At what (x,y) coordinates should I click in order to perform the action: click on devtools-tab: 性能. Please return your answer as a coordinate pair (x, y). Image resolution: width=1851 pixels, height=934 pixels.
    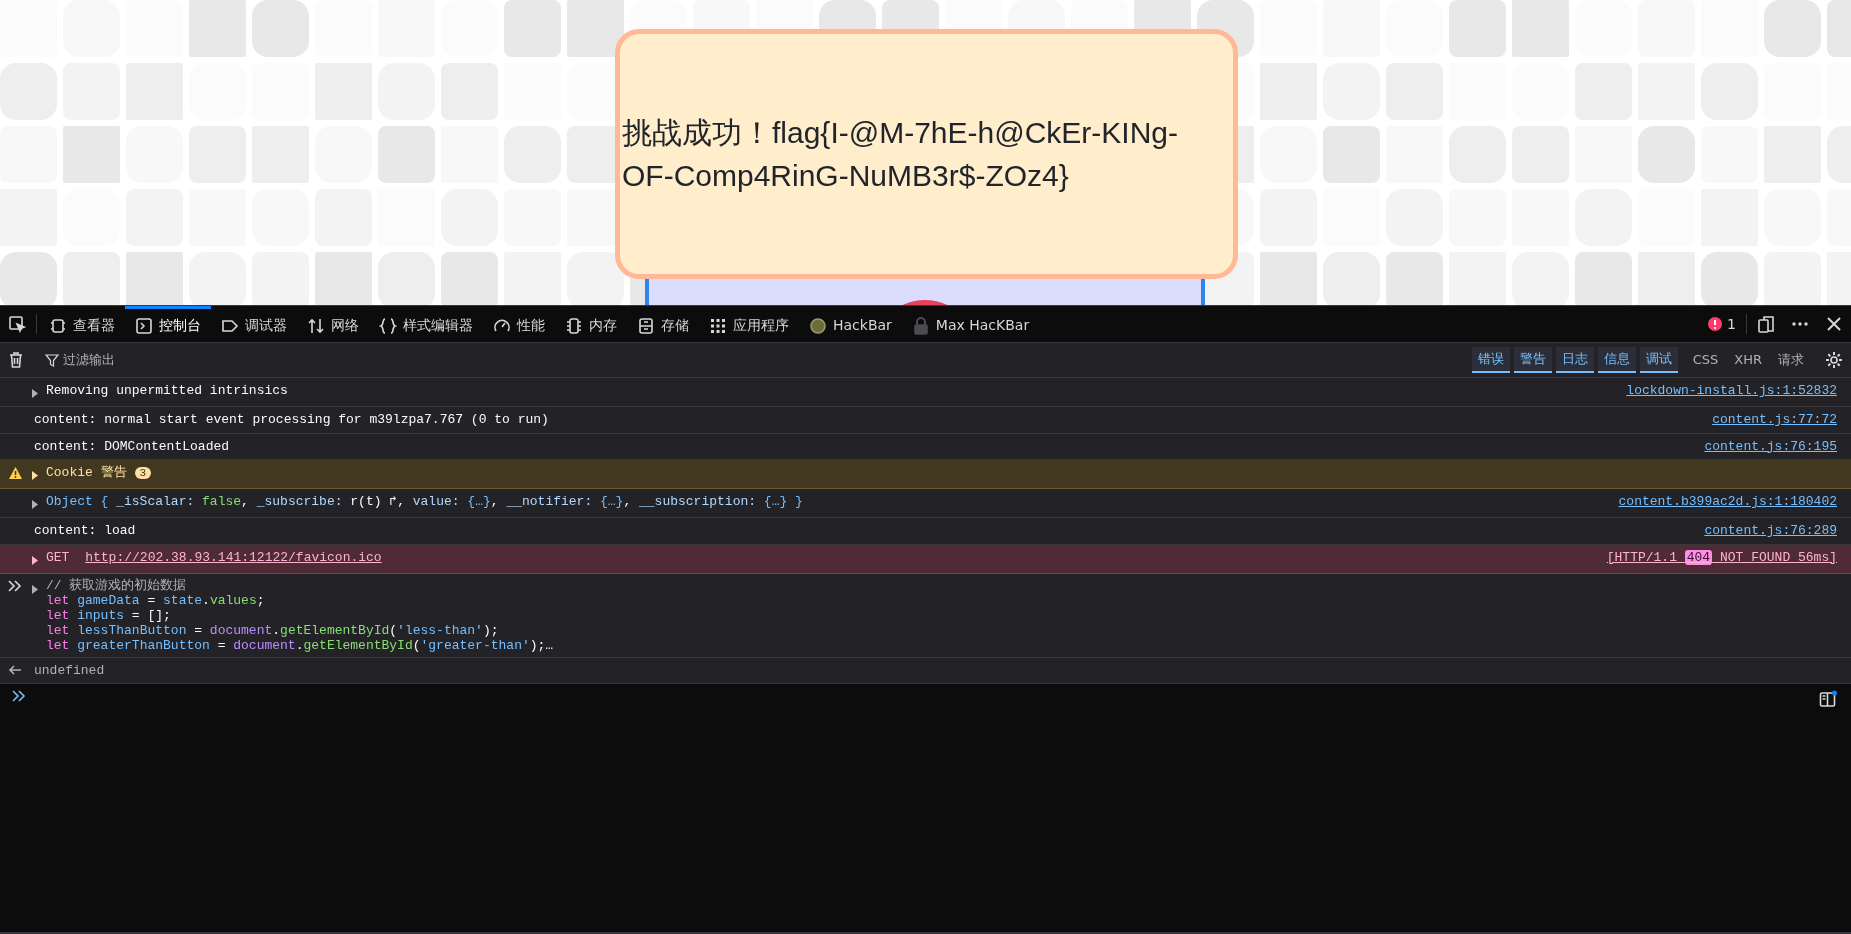
    Looking at the image, I should click on (519, 324).